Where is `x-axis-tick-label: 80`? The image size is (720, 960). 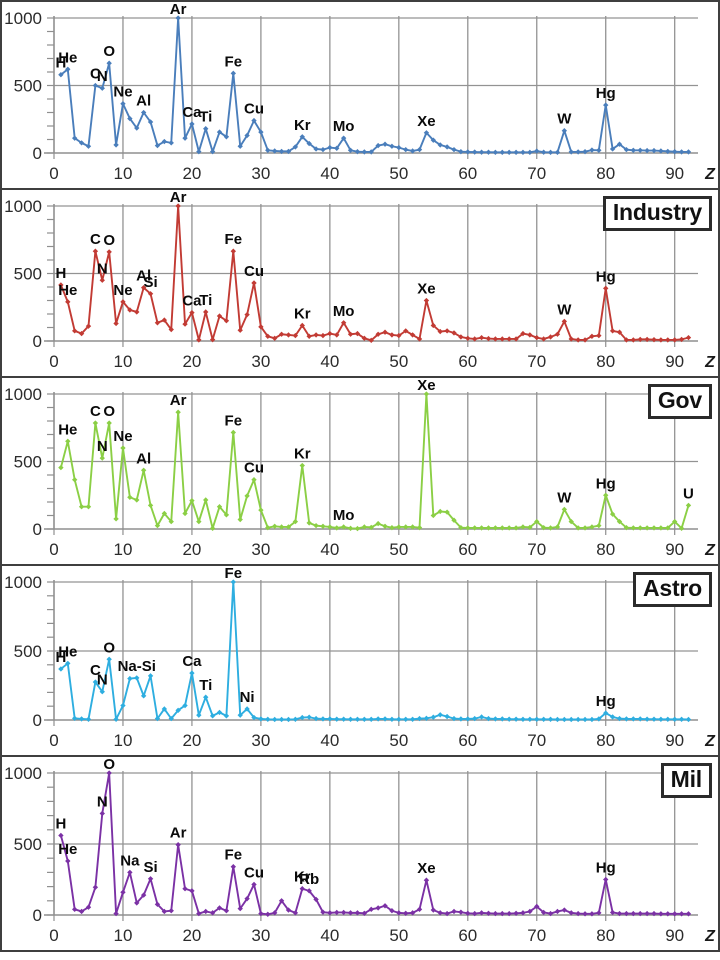 x-axis-tick-label: 80 is located at coordinates (605, 740).